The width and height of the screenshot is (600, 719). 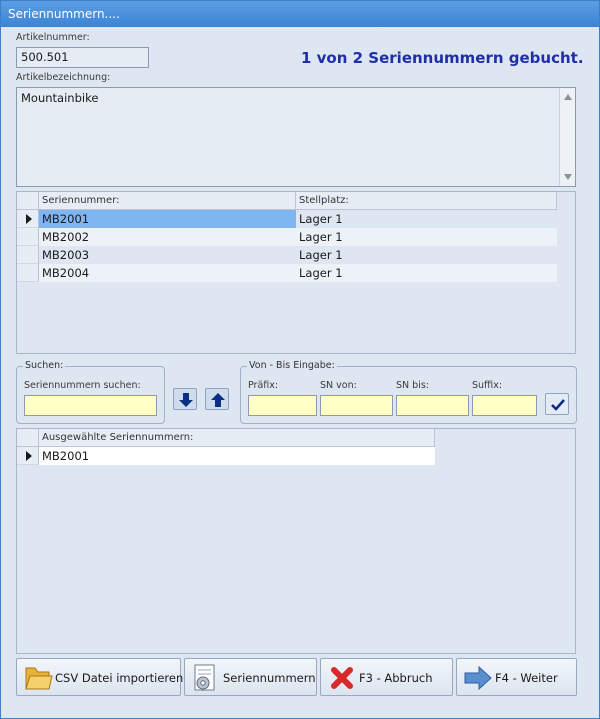 What do you see at coordinates (568, 177) in the screenshot?
I see `scroll-down-icon` at bounding box center [568, 177].